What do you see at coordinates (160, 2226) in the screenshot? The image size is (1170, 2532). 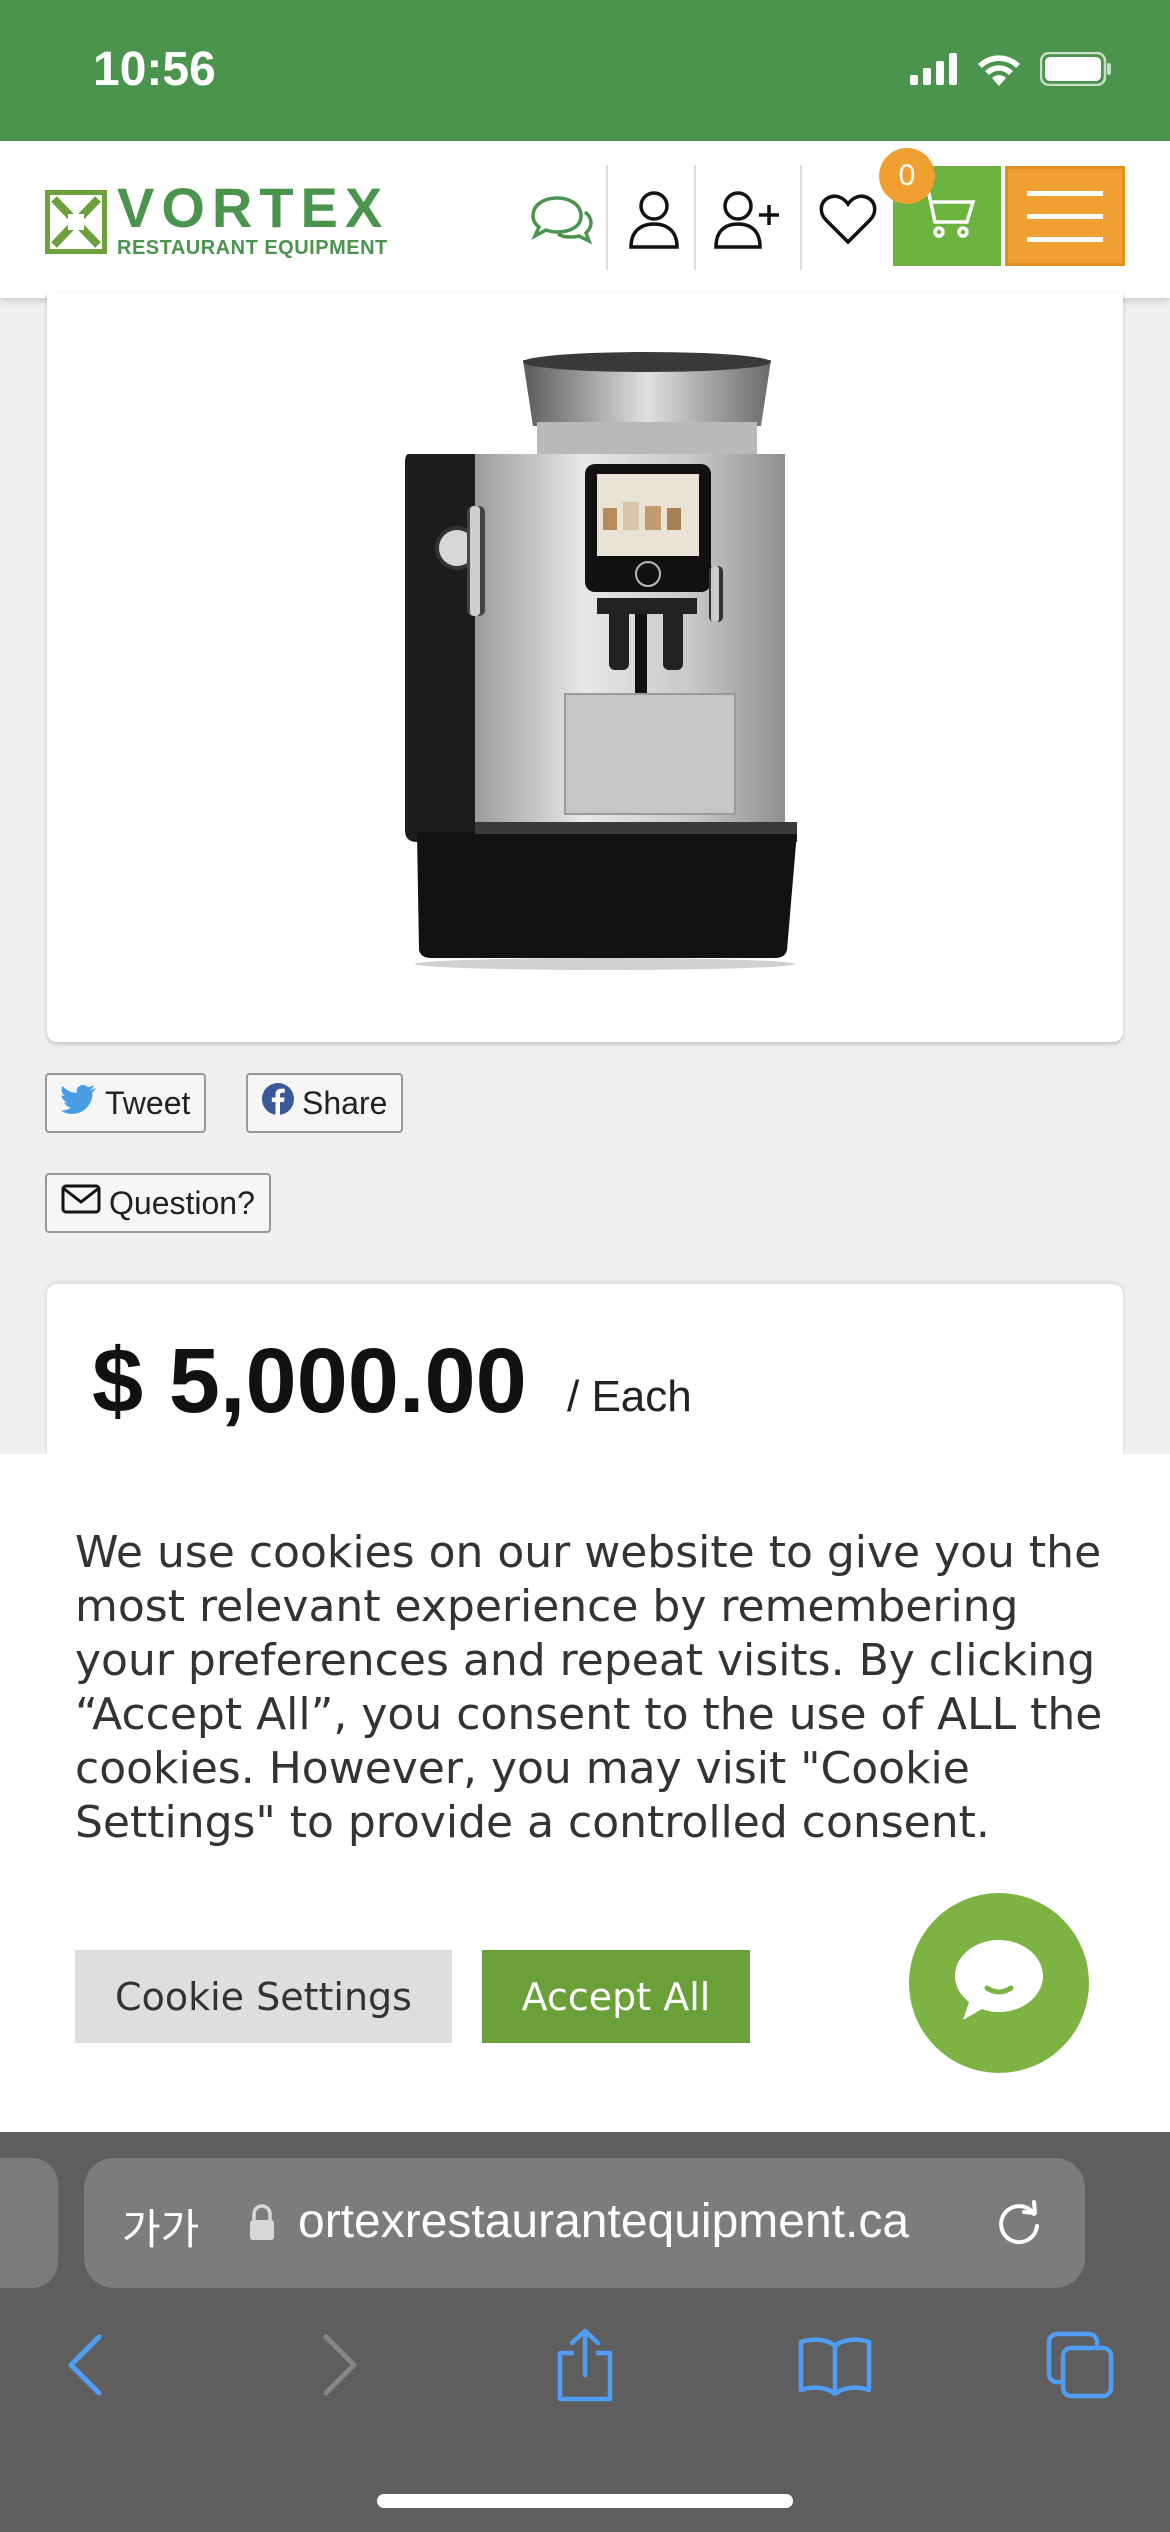 I see `reader-options-button: 가가` at bounding box center [160, 2226].